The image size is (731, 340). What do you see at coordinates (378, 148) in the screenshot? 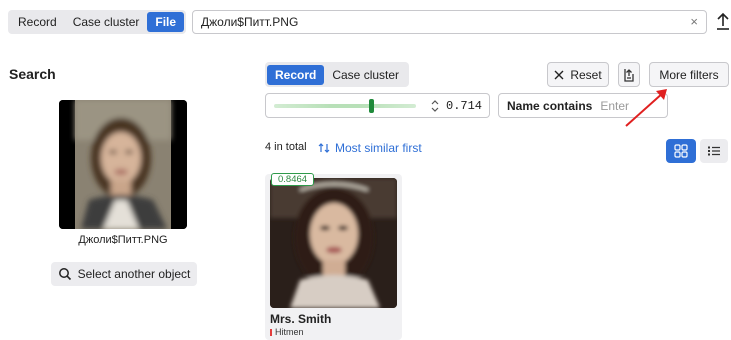
I see `sort-label: Most similar first` at bounding box center [378, 148].